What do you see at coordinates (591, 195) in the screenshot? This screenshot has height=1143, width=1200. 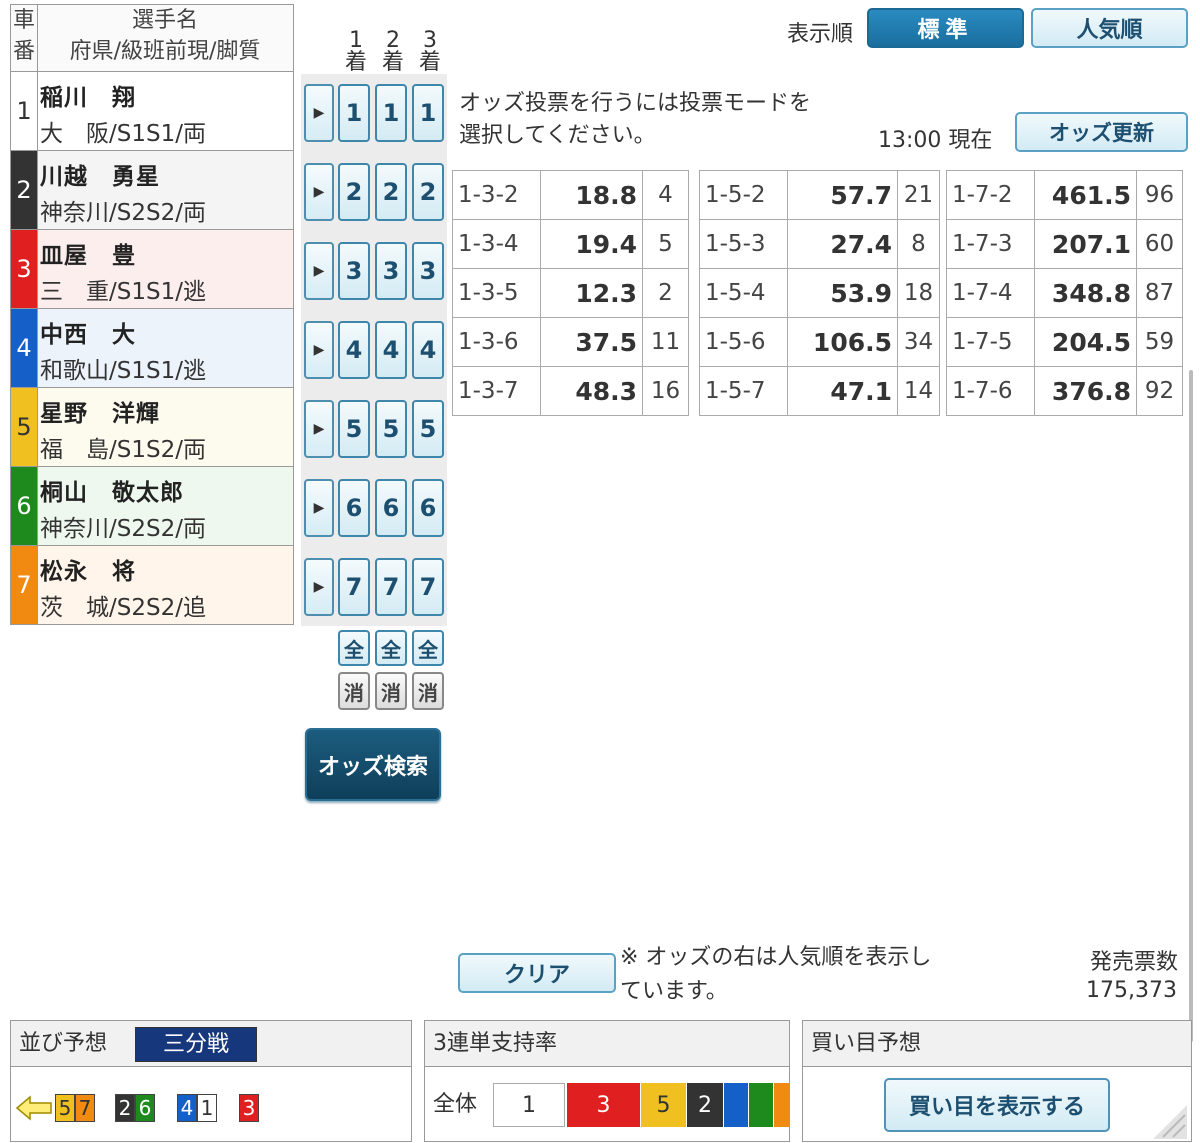 I see `odds-value: 18.8` at bounding box center [591, 195].